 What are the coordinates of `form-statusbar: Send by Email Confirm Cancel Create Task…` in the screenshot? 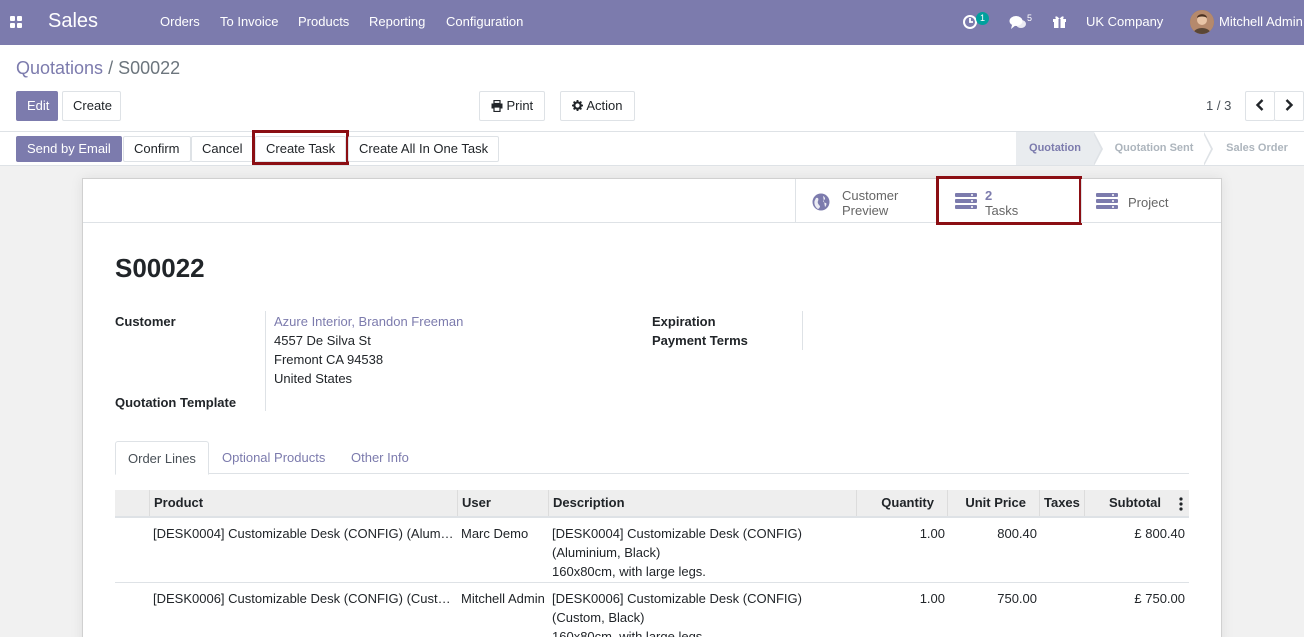 It's located at (652, 148).